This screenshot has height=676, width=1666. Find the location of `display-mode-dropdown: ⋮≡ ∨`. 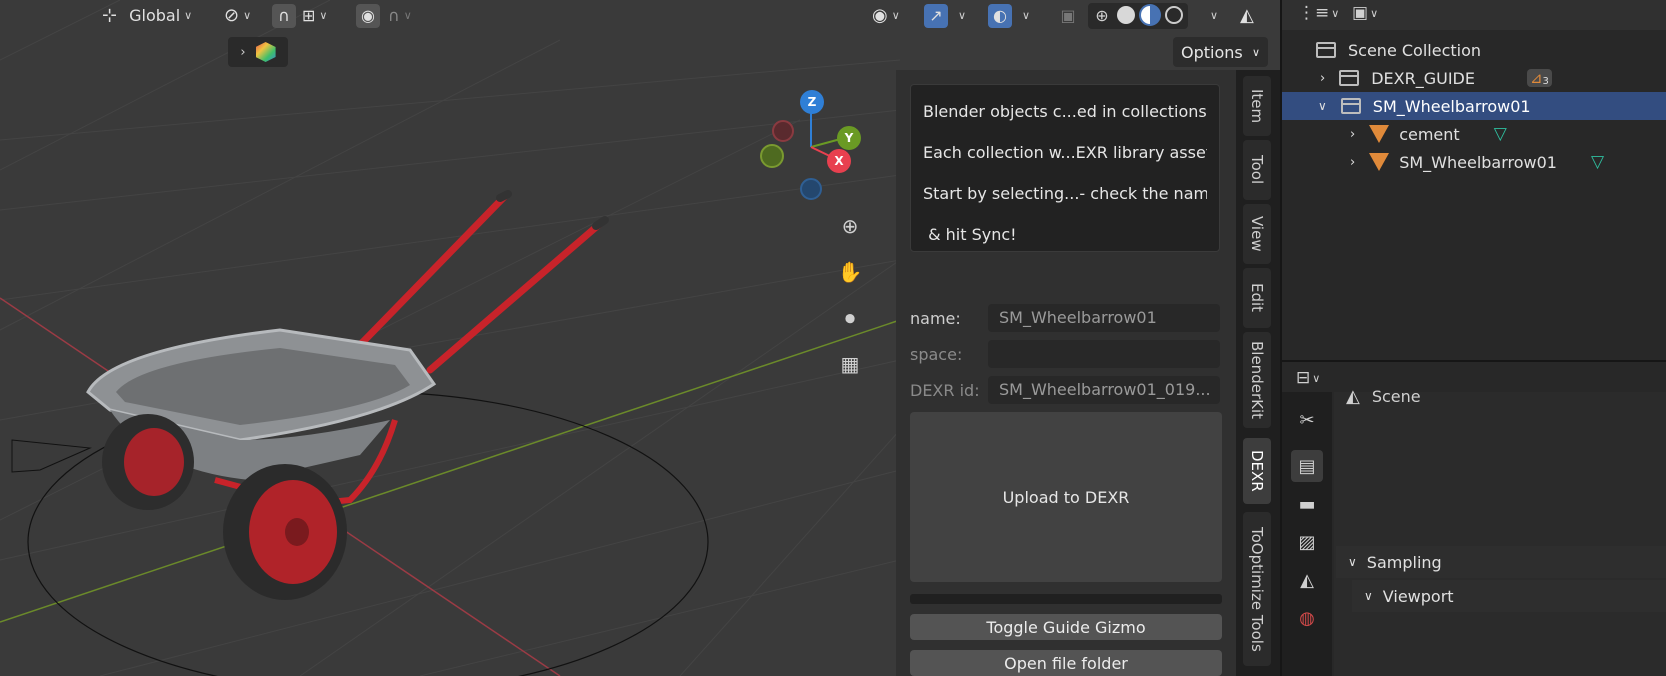

display-mode-dropdown: ⋮≡ ∨ is located at coordinates (1318, 13).